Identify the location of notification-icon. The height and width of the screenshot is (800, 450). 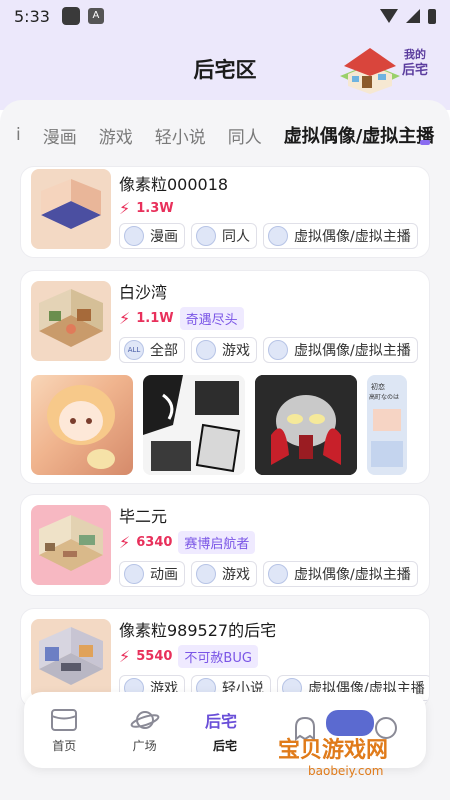
(70, 16).